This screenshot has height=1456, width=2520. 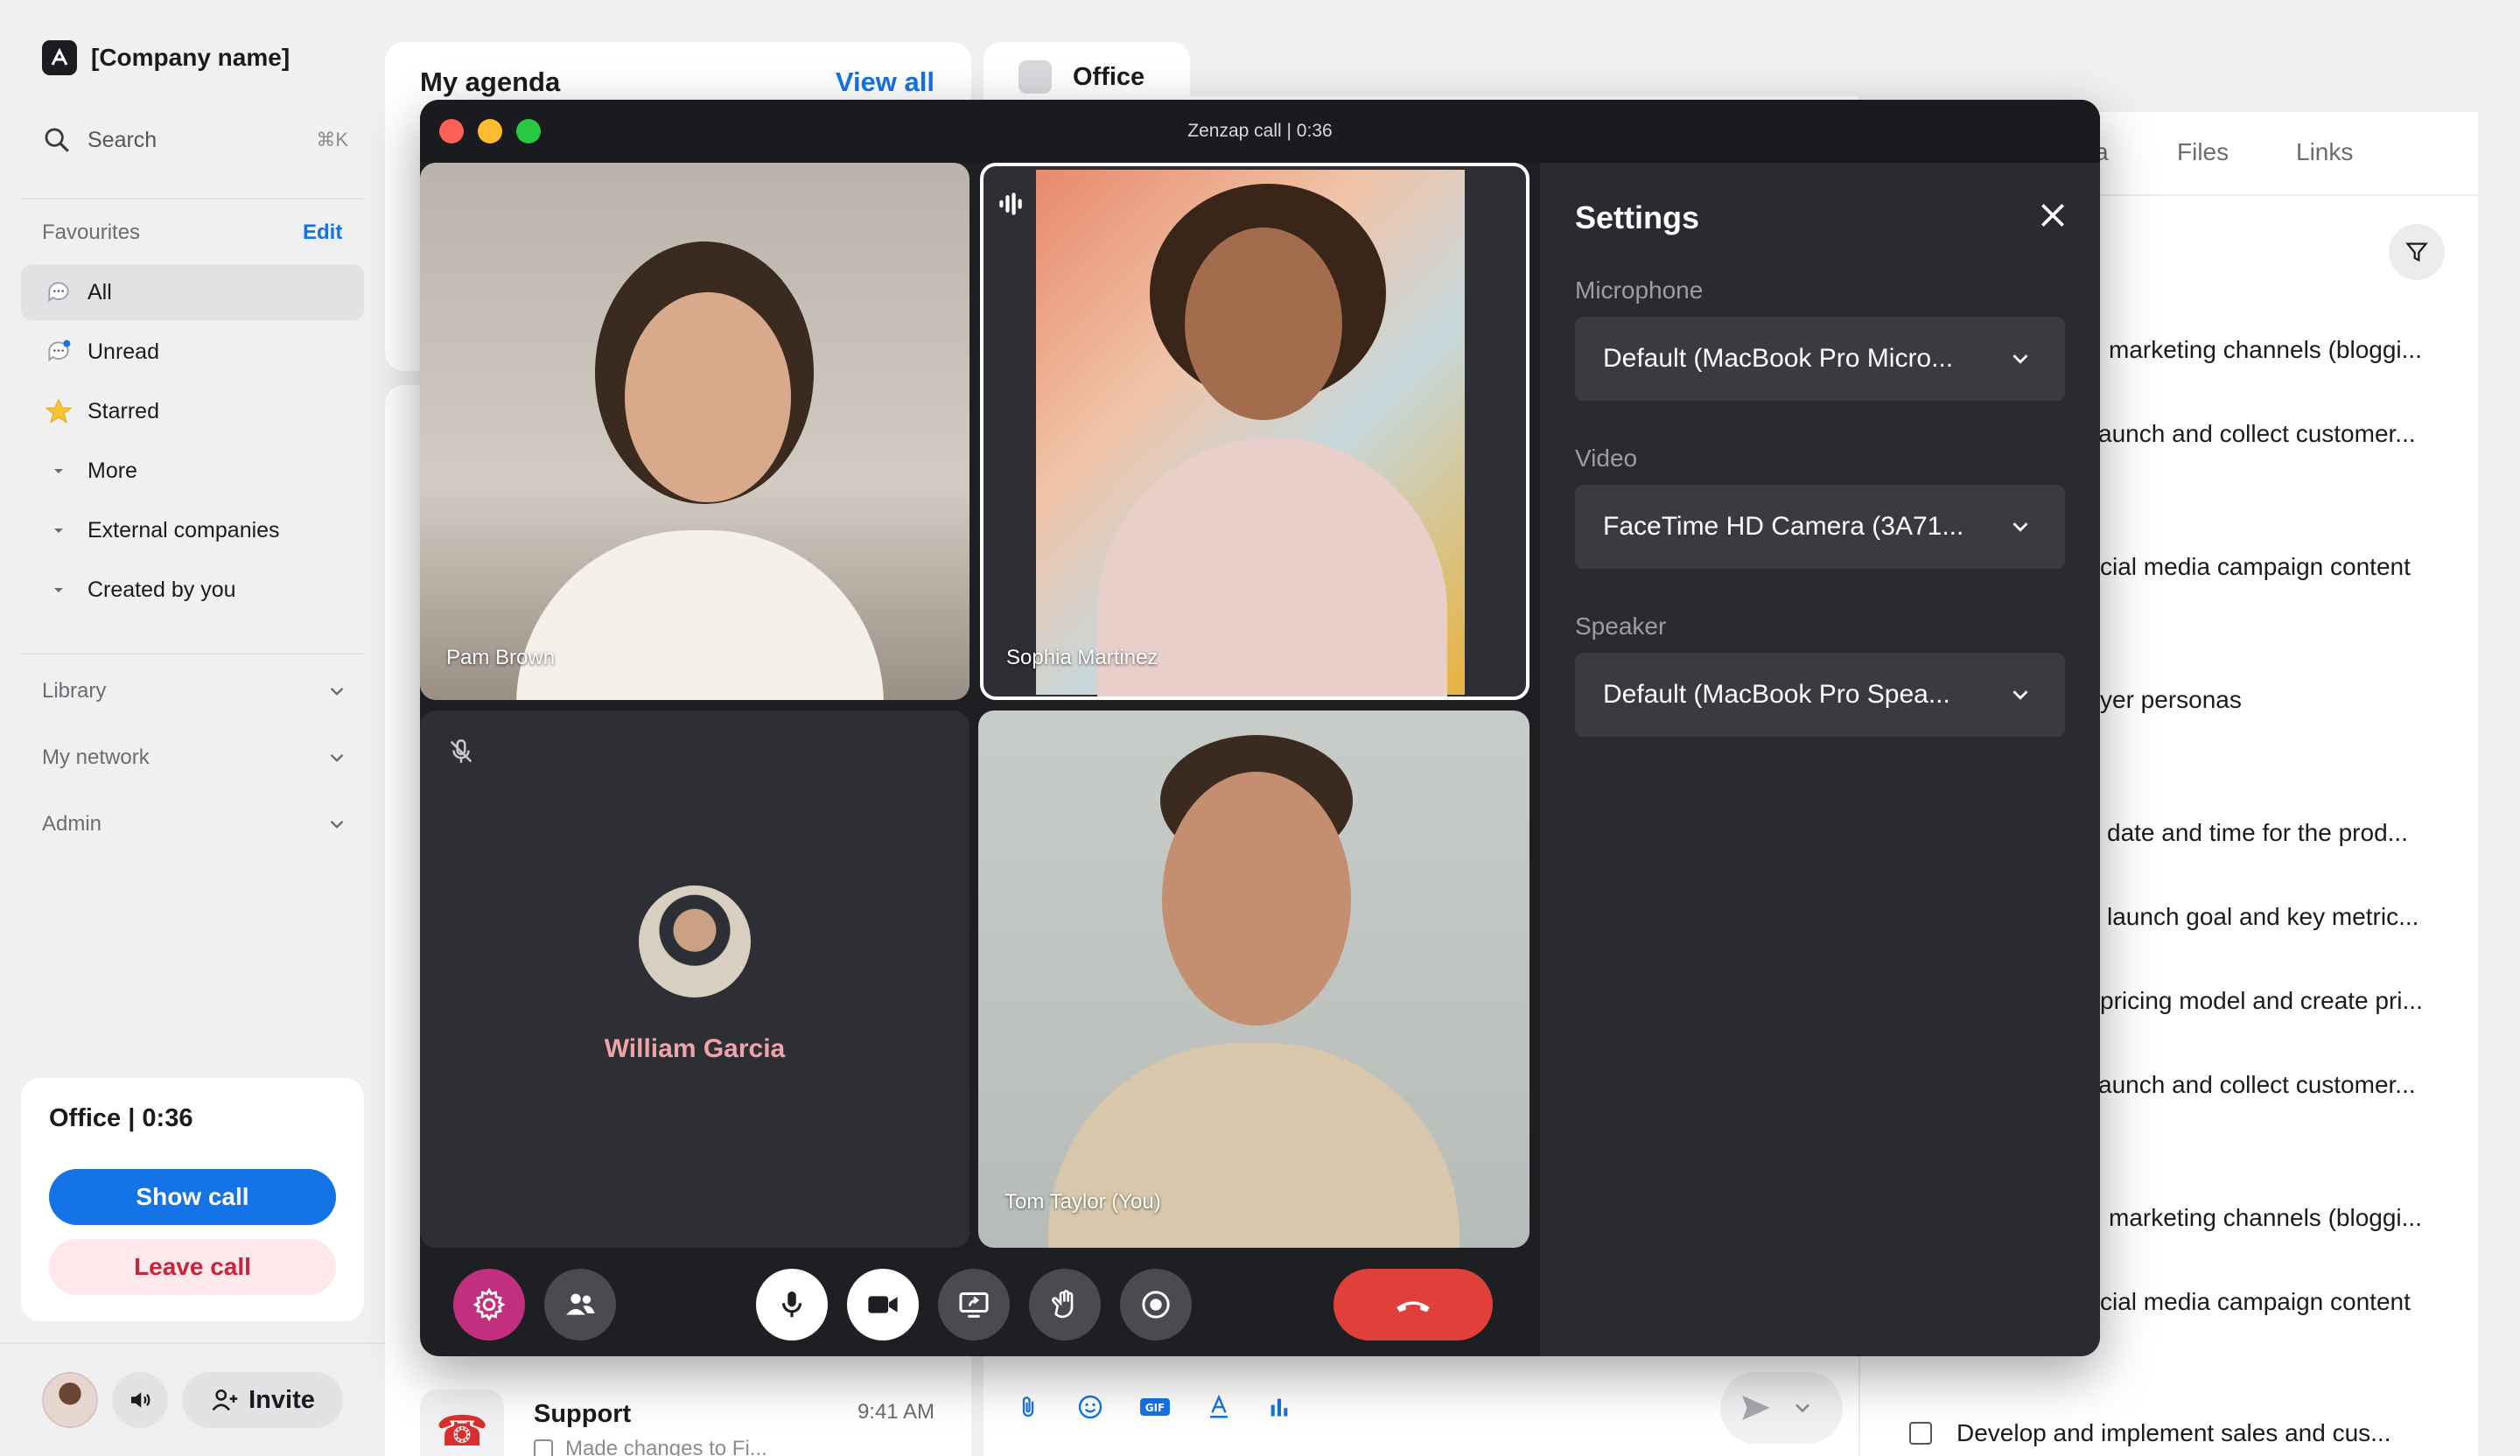 I want to click on favourites-edit-link: Edit, so click(x=322, y=232).